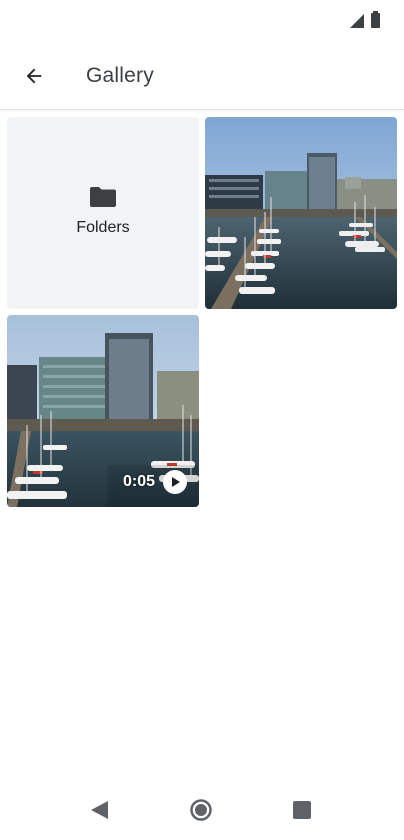 The image size is (404, 840). I want to click on app-bar: Gallery, so click(202, 75).